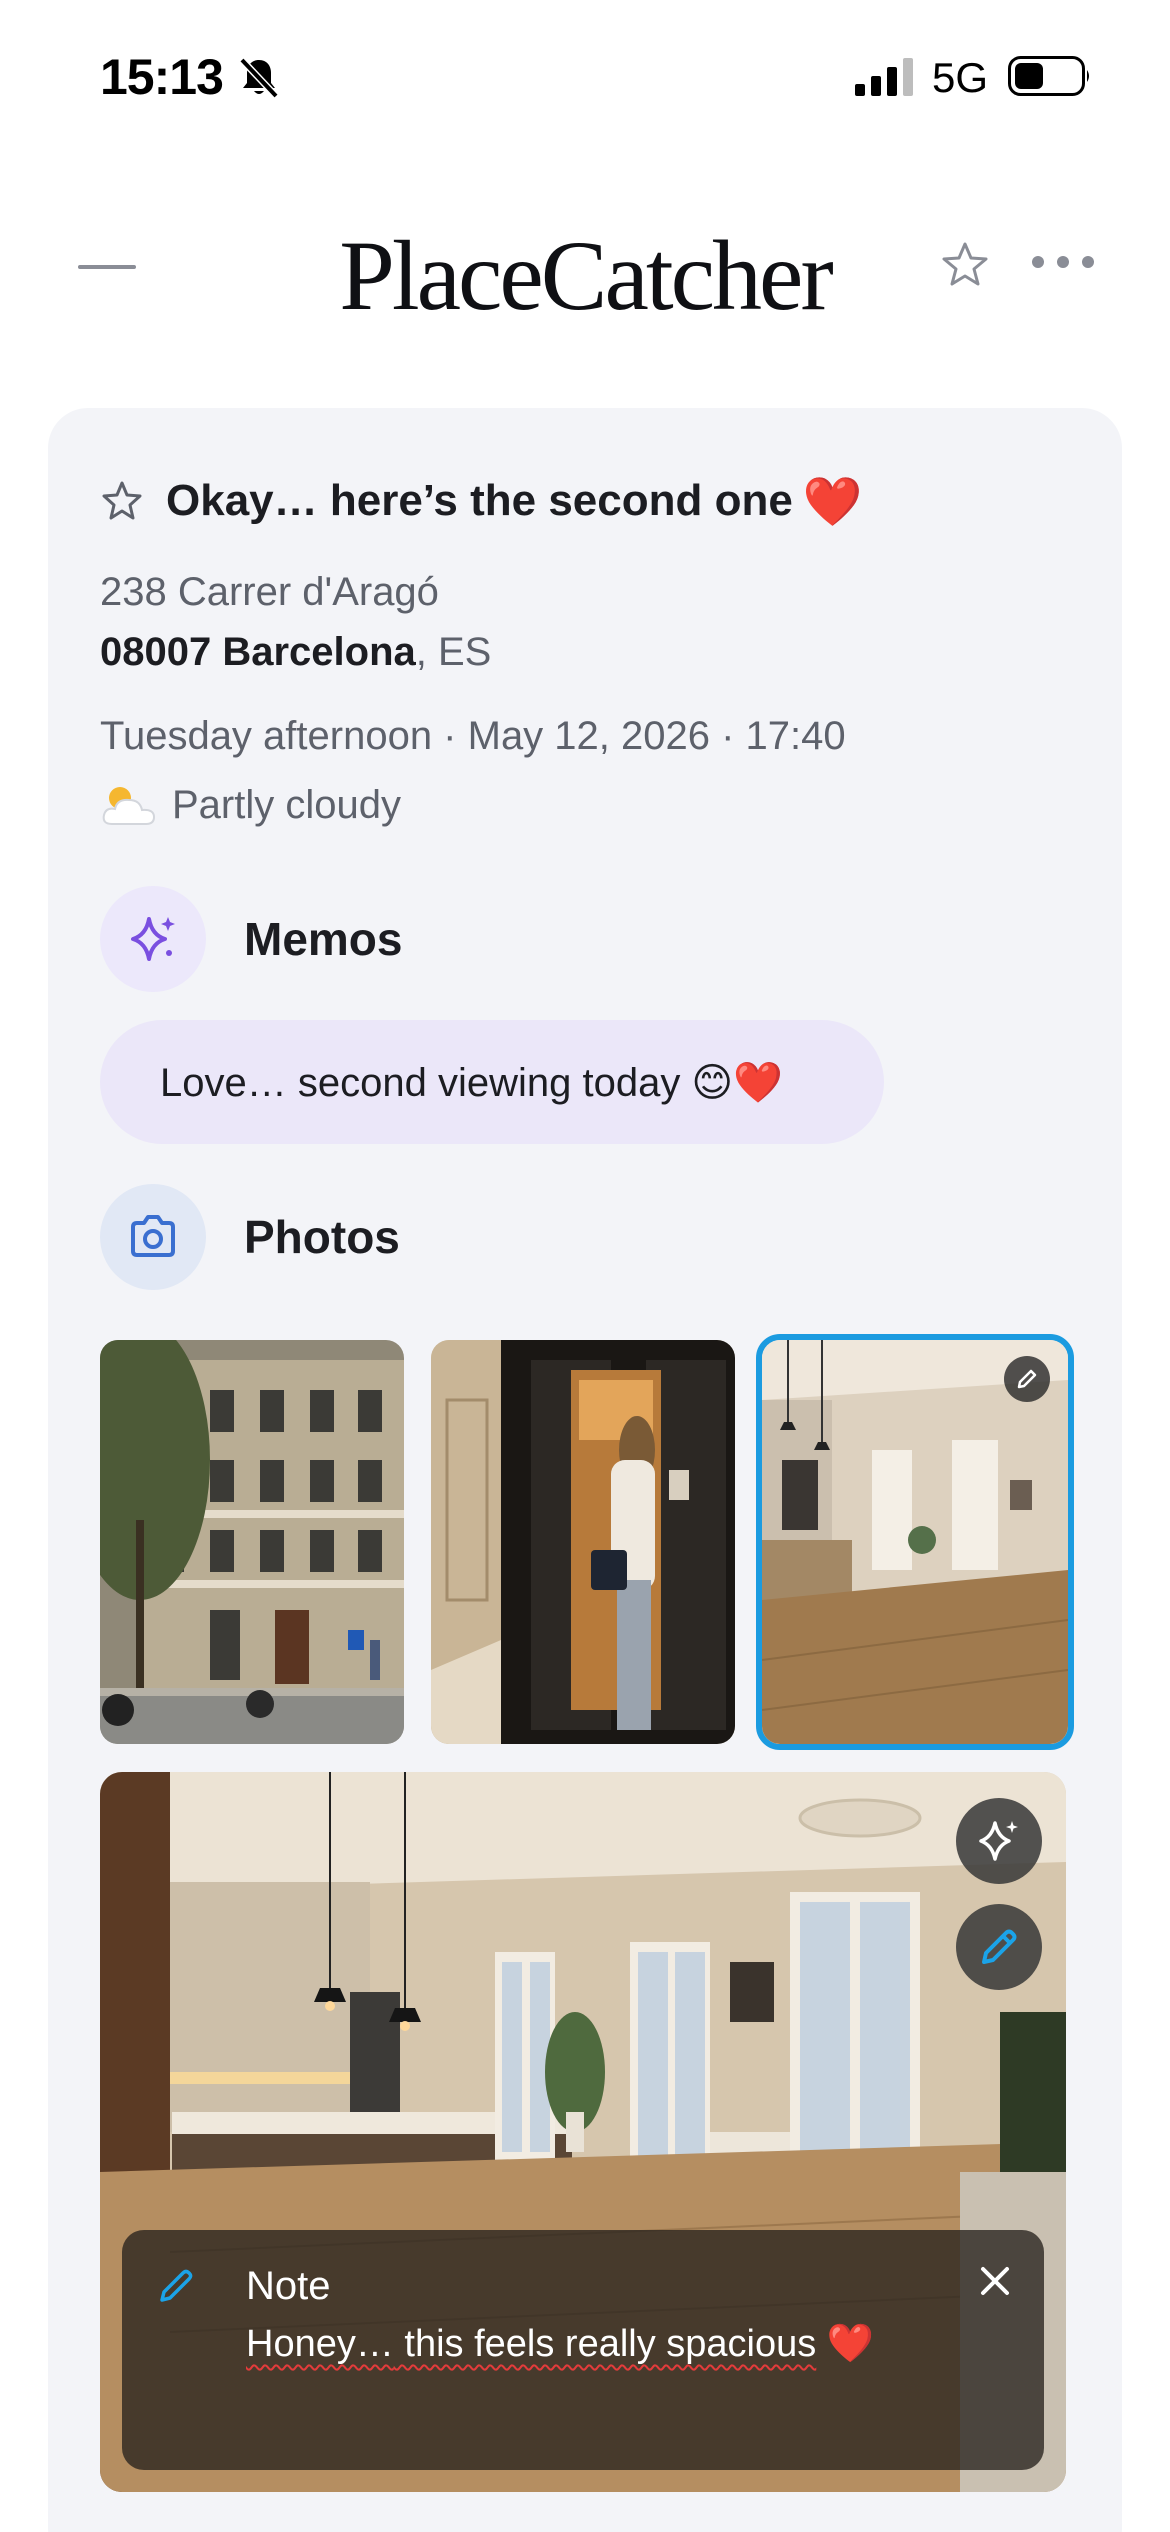 The image size is (1170, 2532). I want to click on note-heart-emoji: ❤️, so click(850, 2344).